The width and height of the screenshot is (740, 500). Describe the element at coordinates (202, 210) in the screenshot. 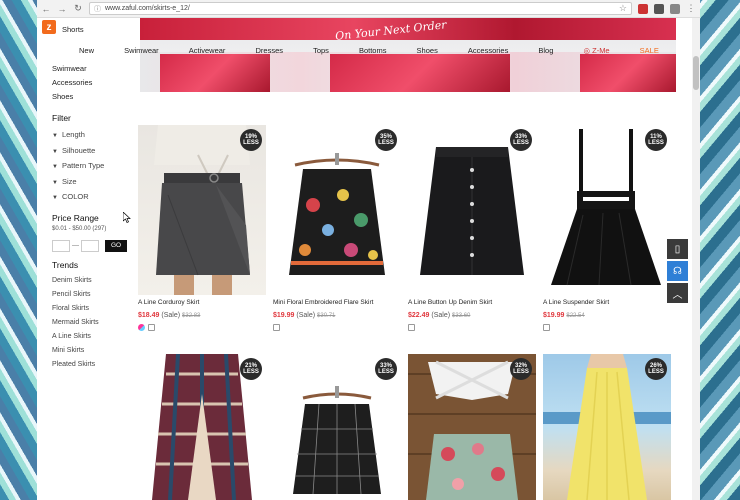

I see `product-image: 19% LESS` at that location.